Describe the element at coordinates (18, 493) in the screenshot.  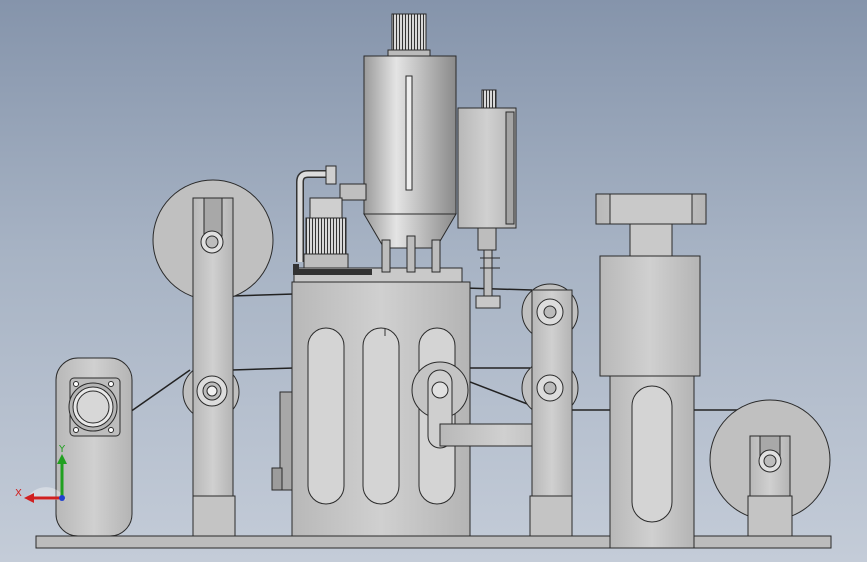
I see `x-axis-label: X` at that location.